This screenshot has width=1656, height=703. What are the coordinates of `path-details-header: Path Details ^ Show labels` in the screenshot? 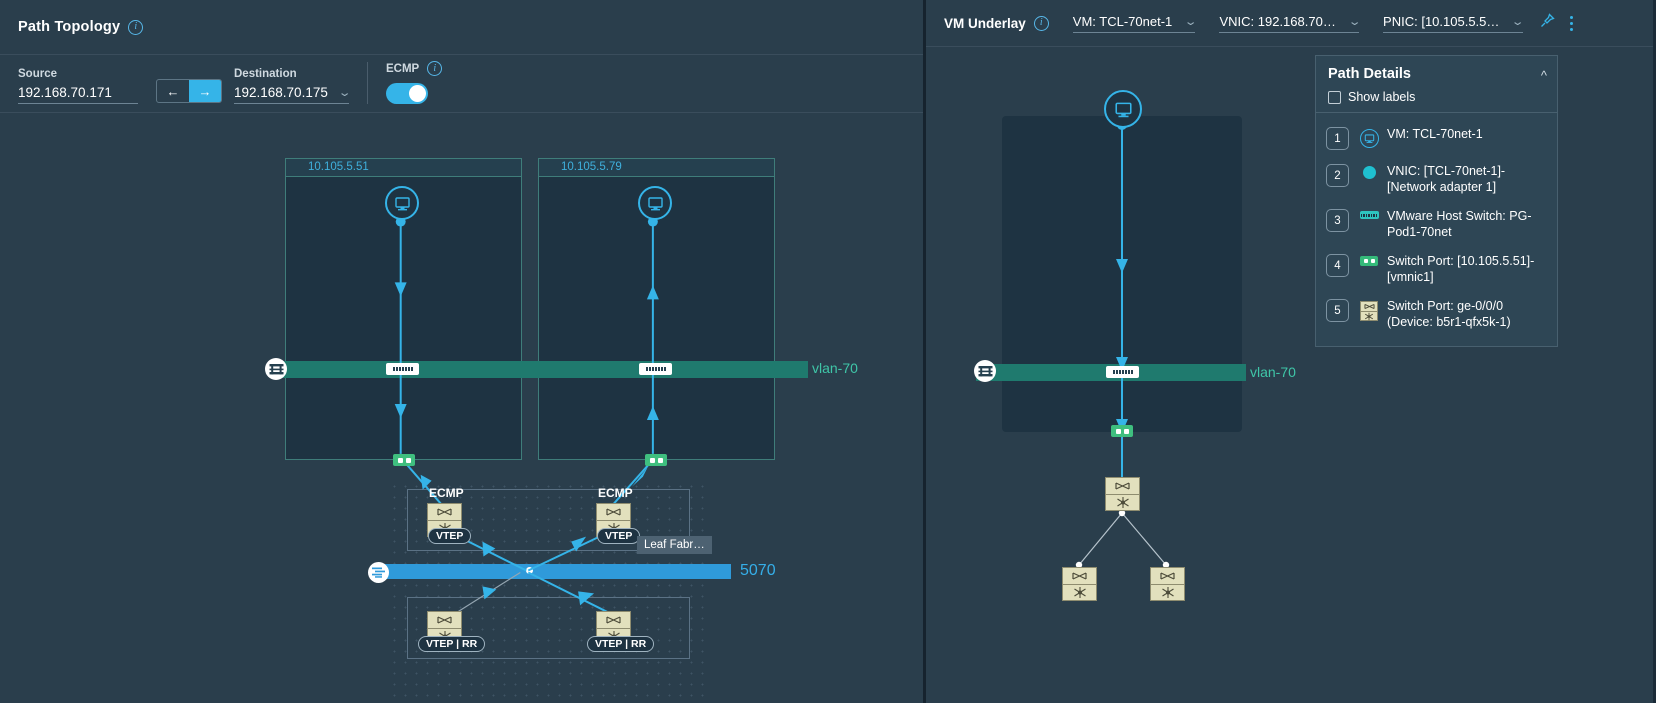 It's located at (1436, 84).